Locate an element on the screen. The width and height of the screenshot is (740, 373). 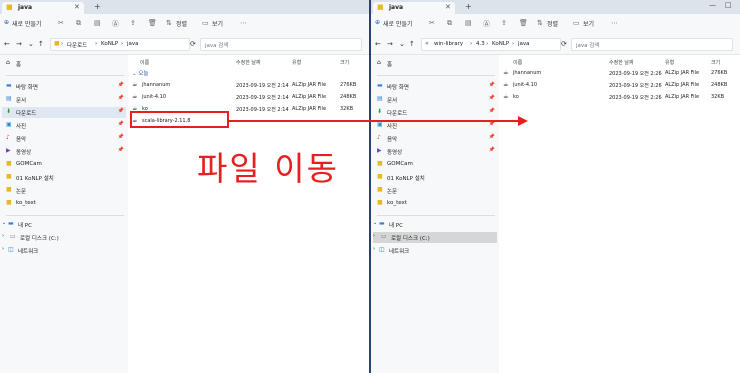
breadcrumb-item: 4.3 is located at coordinates (480, 44).